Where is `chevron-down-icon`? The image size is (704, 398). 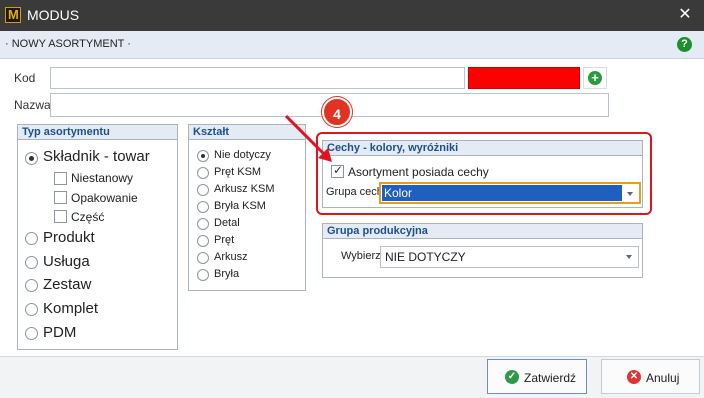
chevron-down-icon is located at coordinates (629, 257).